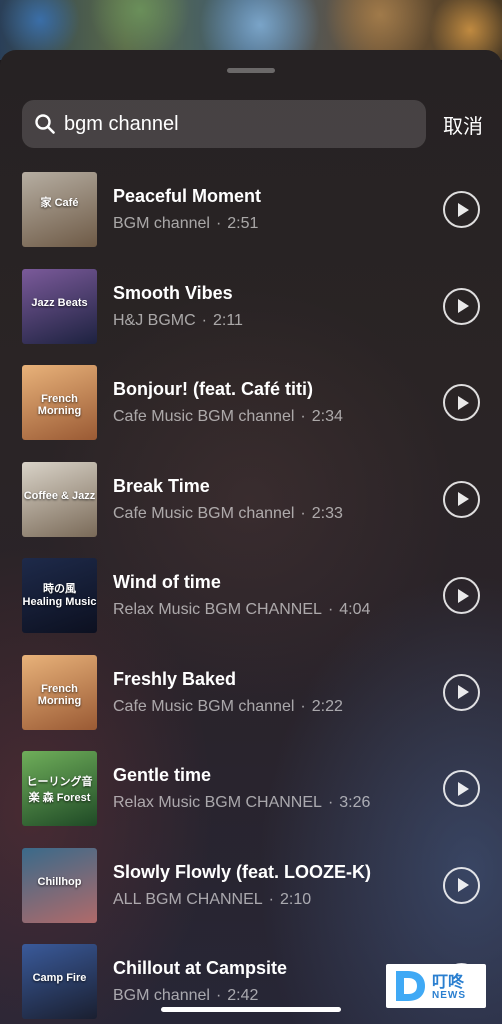 Image resolution: width=502 pixels, height=1024 pixels. Describe the element at coordinates (200, 968) in the screenshot. I see `song-title: Chillout at Campsite` at that location.